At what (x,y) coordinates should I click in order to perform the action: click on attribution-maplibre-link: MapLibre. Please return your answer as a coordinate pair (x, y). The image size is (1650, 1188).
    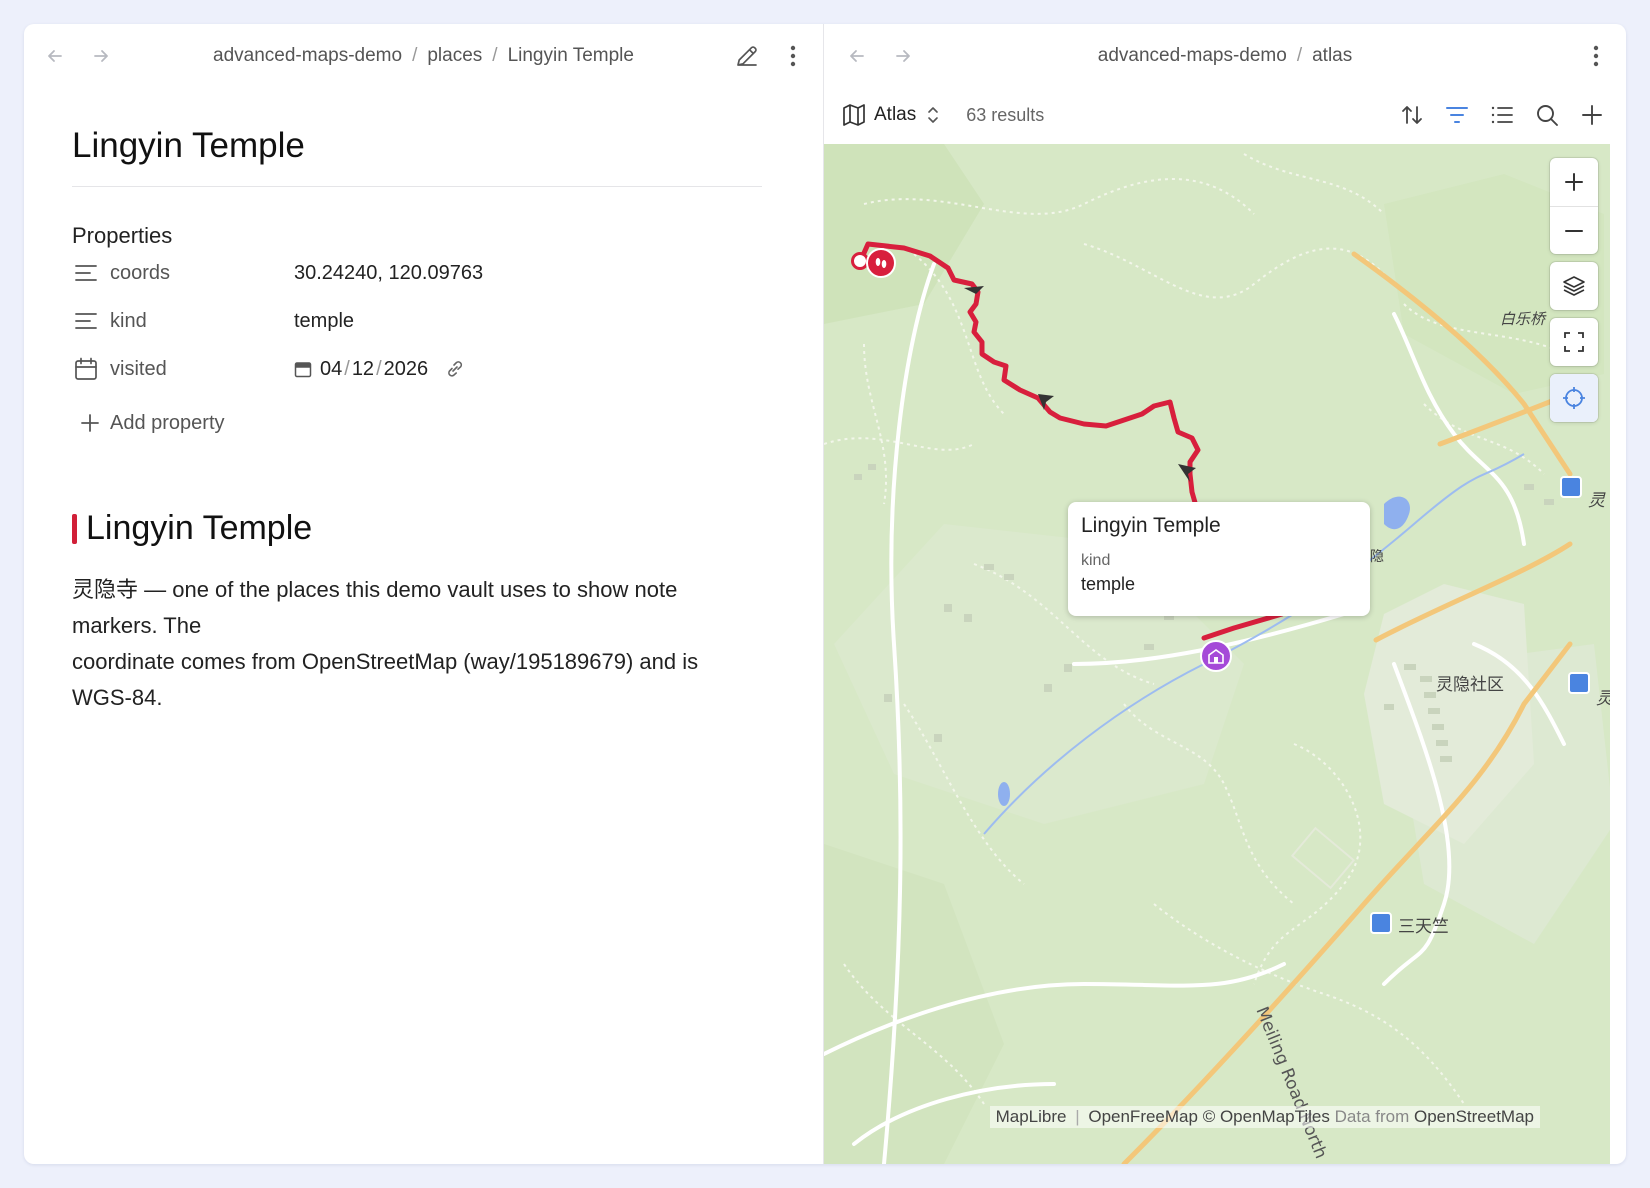
    Looking at the image, I should click on (1031, 1116).